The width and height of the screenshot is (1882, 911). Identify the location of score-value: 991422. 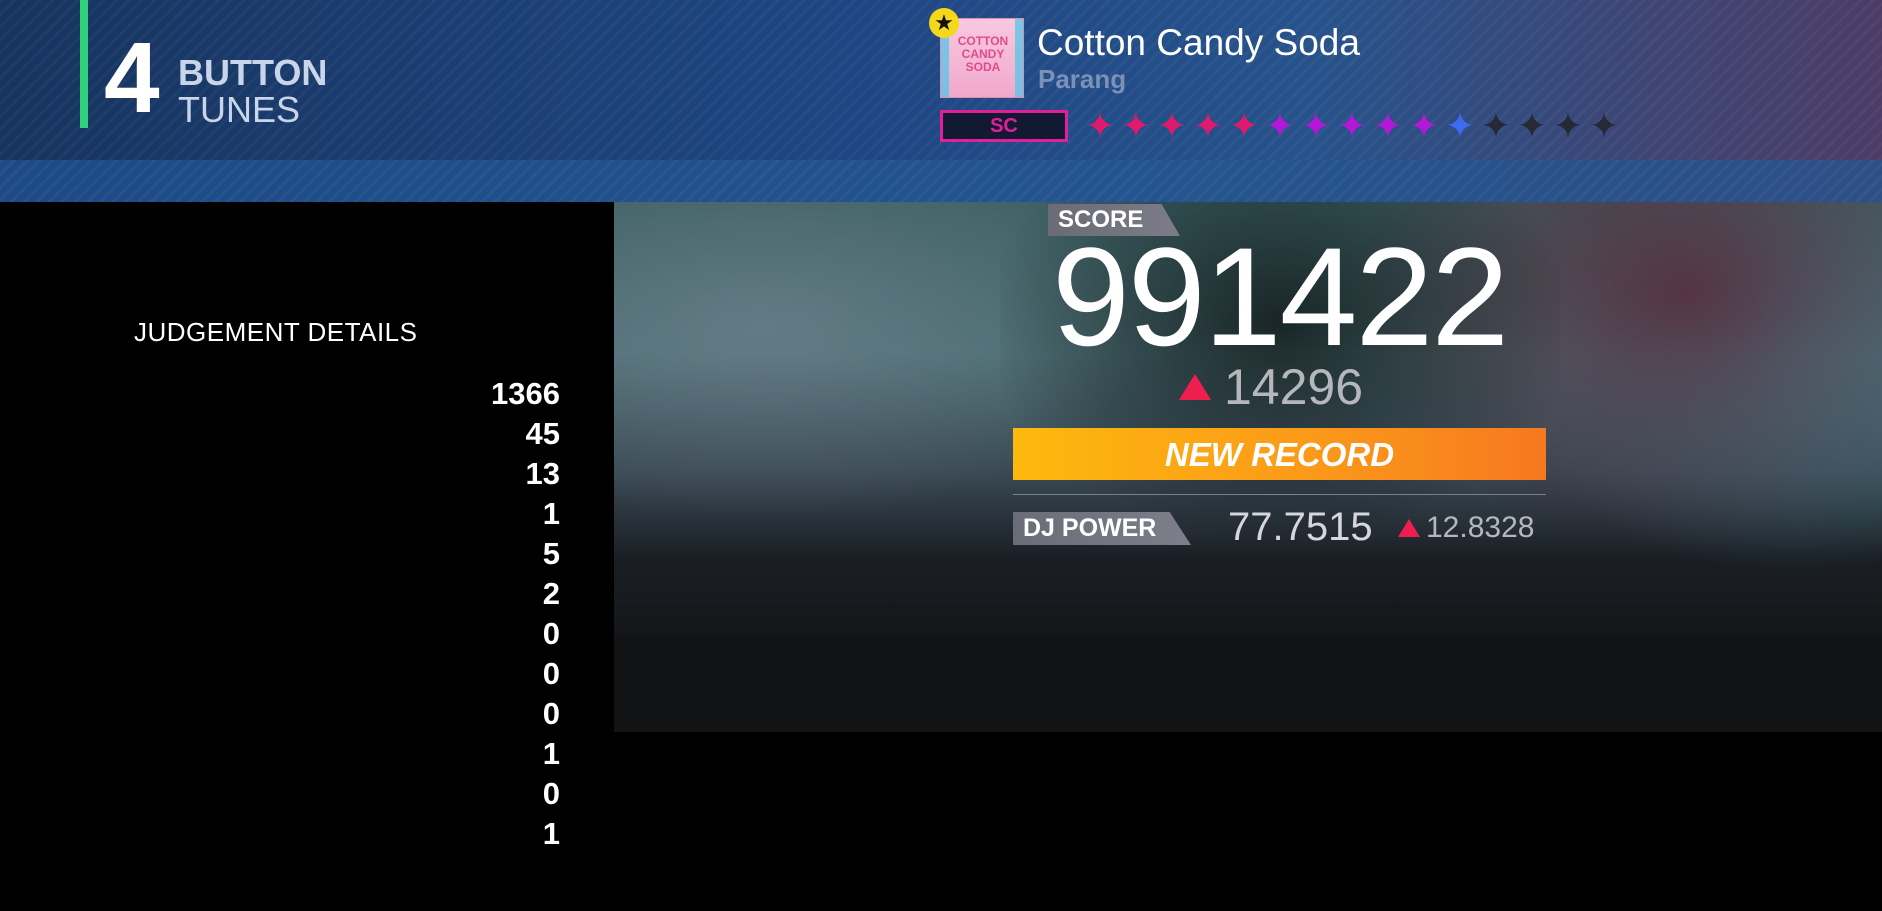
(1280, 296).